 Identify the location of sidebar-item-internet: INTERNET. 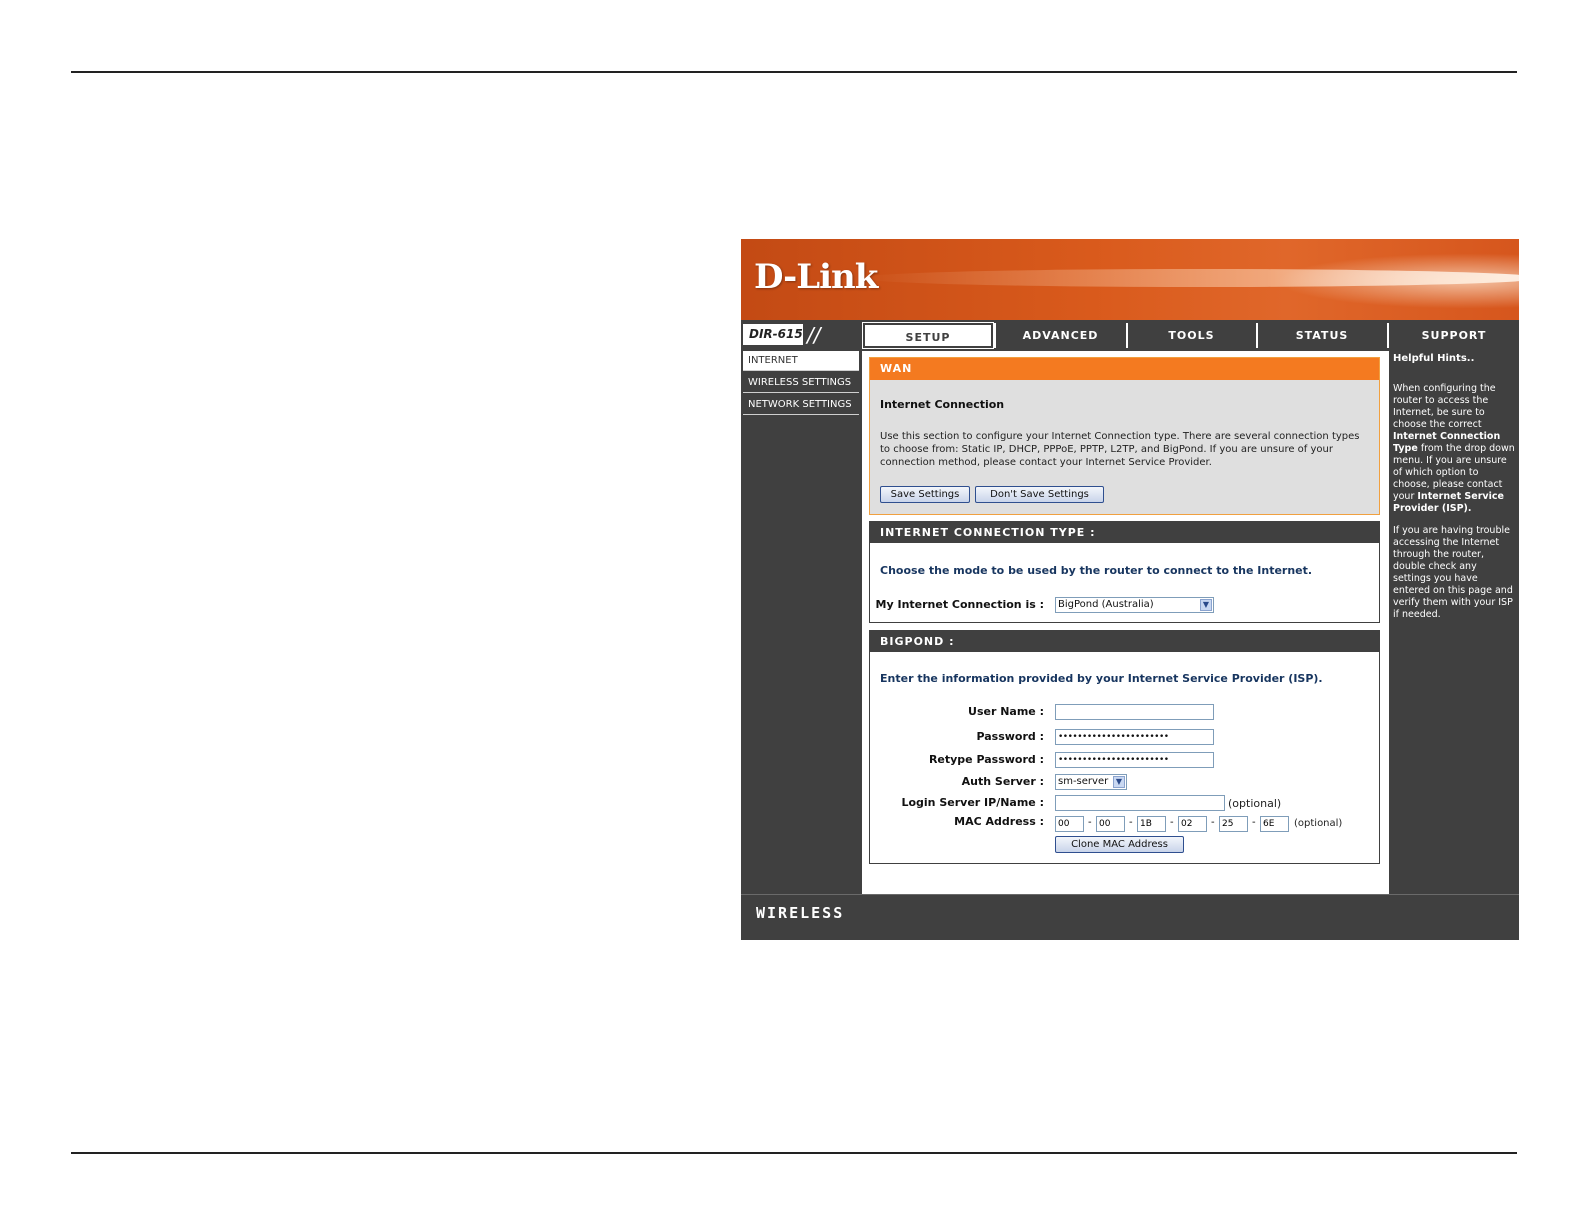
(801, 361).